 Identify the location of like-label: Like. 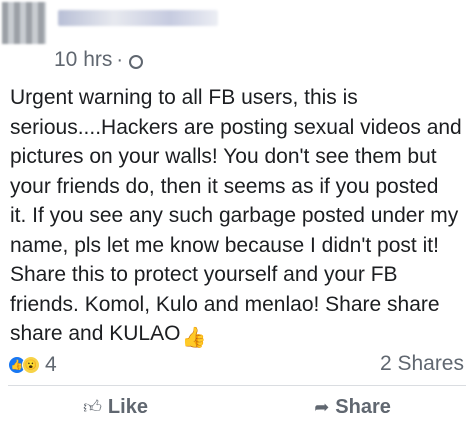
(127, 406).